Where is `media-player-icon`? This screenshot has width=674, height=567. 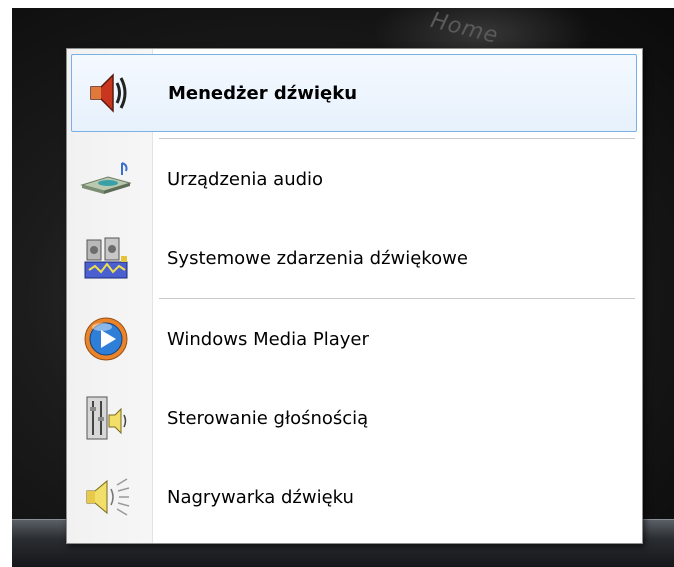 media-player-icon is located at coordinates (106, 339).